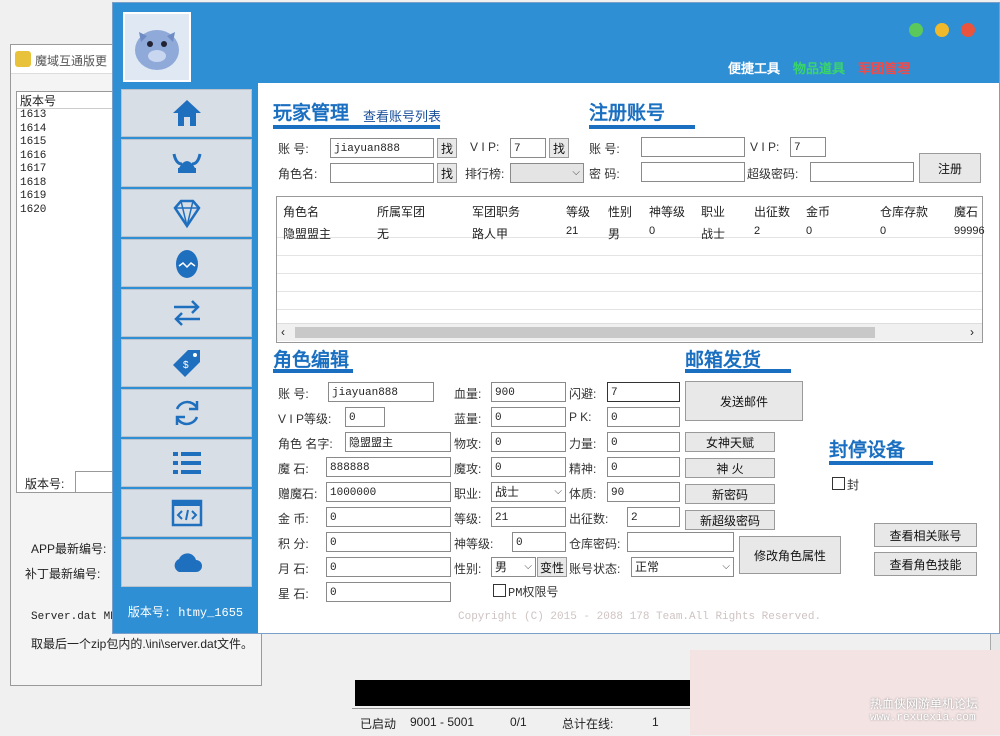 The image size is (1000, 736). What do you see at coordinates (730, 468) in the screenshot?
I see `divine-fire-button: 神 火` at bounding box center [730, 468].